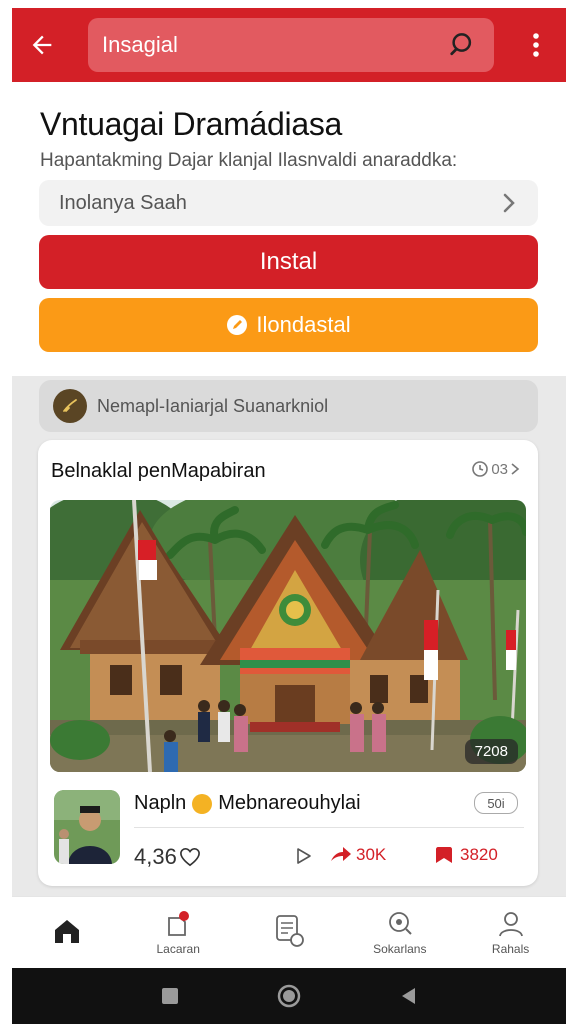 This screenshot has width=576, height=1024. What do you see at coordinates (202, 803) in the screenshot?
I see `verified-badge-icon` at bounding box center [202, 803].